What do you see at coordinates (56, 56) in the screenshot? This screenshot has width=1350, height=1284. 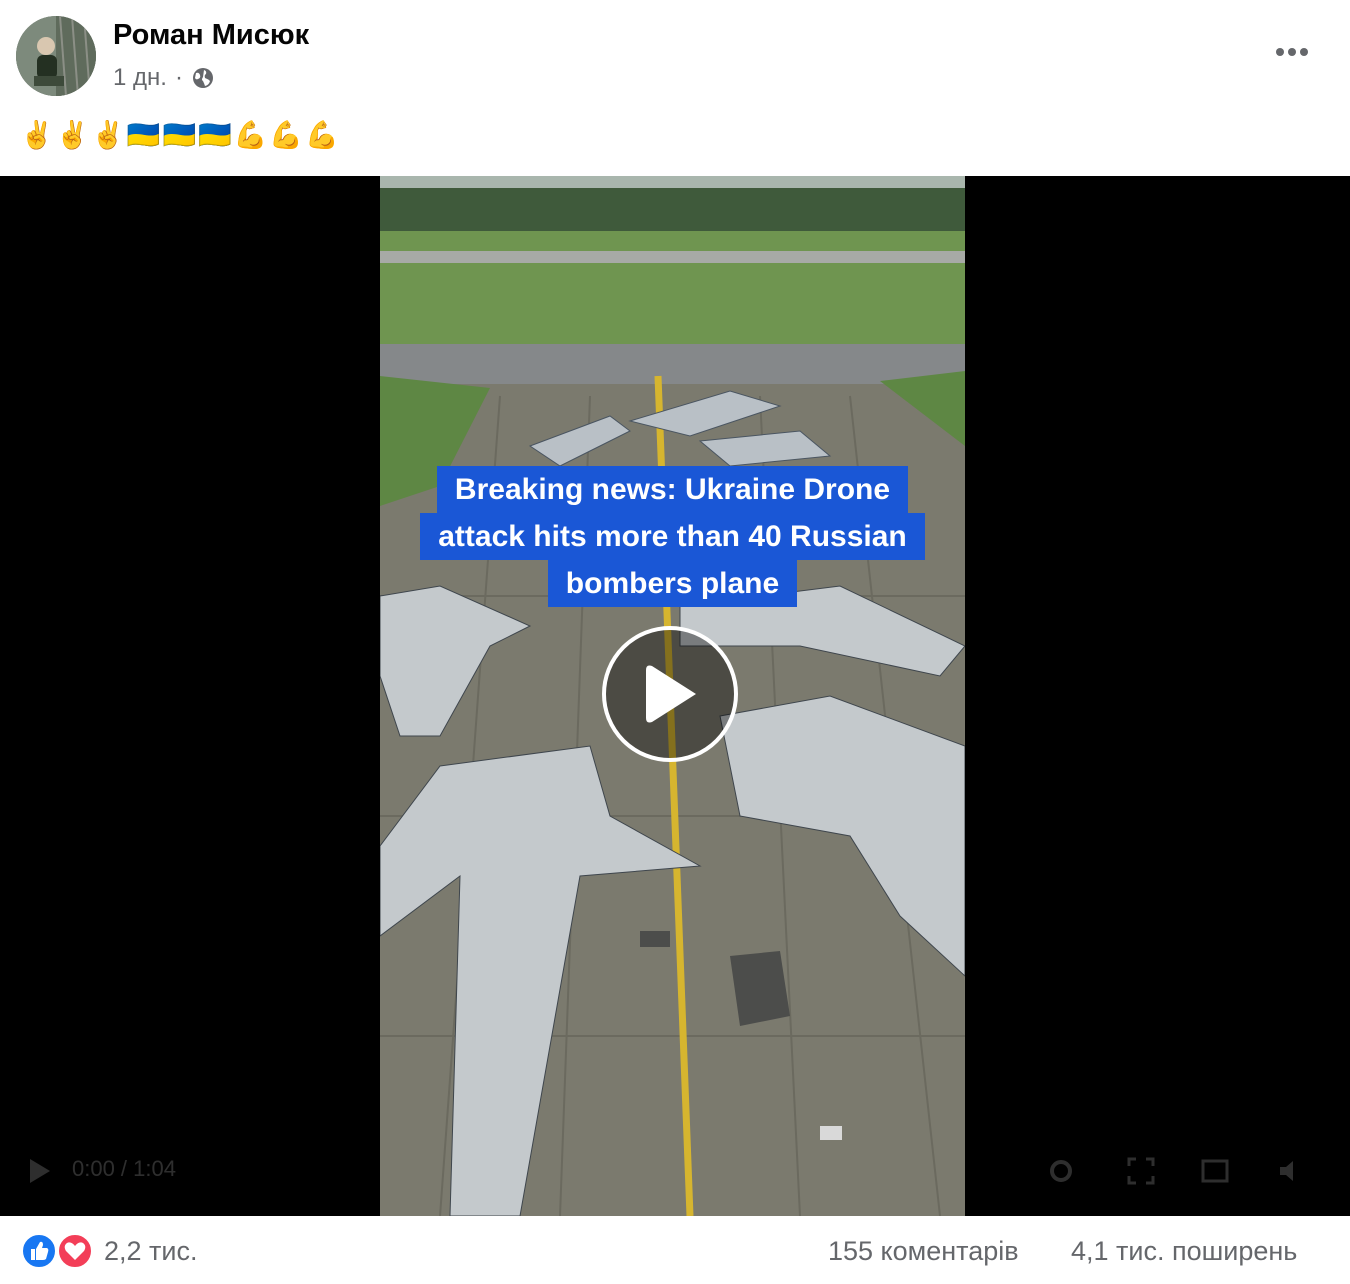 I see `author-avatar` at bounding box center [56, 56].